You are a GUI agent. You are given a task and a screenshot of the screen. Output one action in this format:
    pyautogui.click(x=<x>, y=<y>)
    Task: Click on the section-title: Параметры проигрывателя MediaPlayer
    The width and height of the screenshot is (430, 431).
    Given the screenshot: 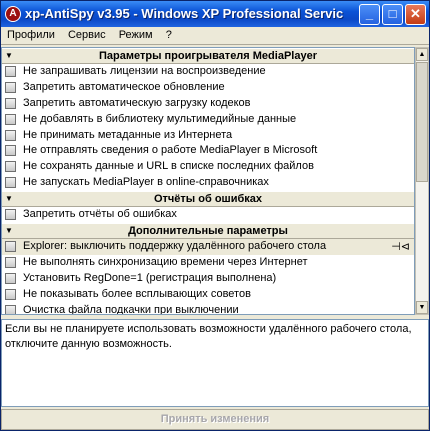 What is the action you would take?
    pyautogui.click(x=208, y=56)
    